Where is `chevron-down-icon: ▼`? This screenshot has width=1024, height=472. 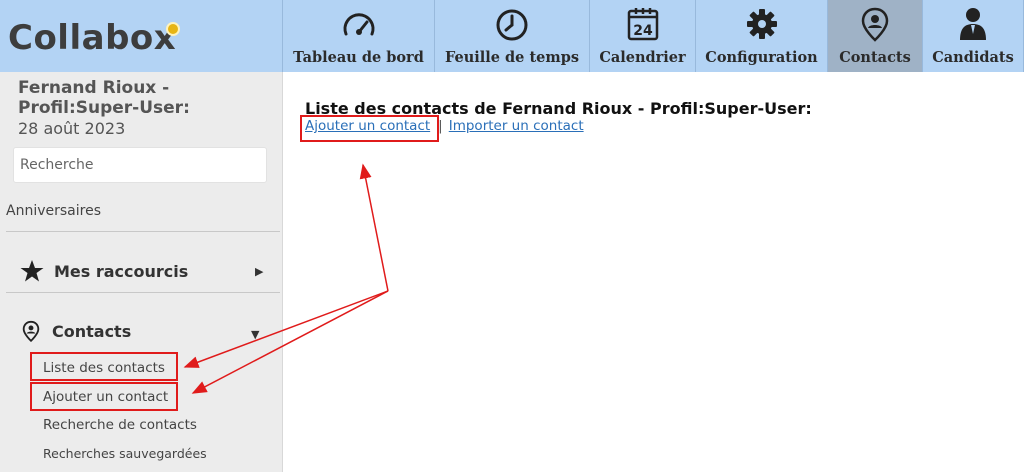
chevron-down-icon: ▼ is located at coordinates (255, 334).